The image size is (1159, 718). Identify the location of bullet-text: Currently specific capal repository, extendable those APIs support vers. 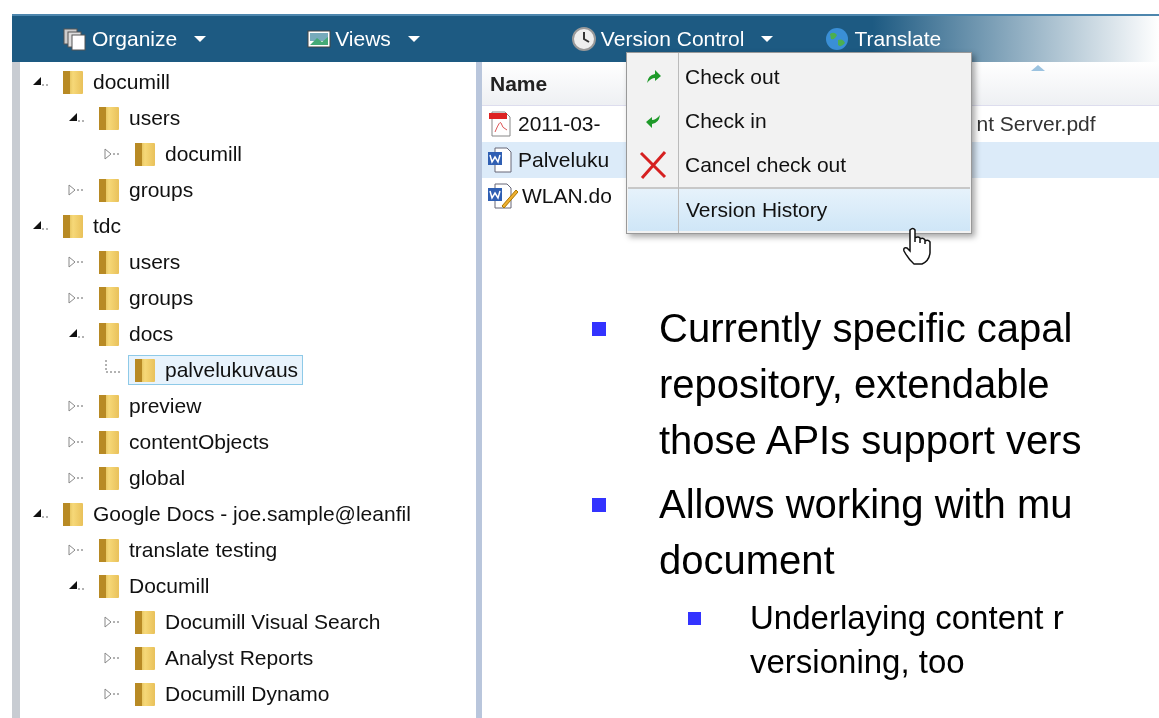
(870, 384).